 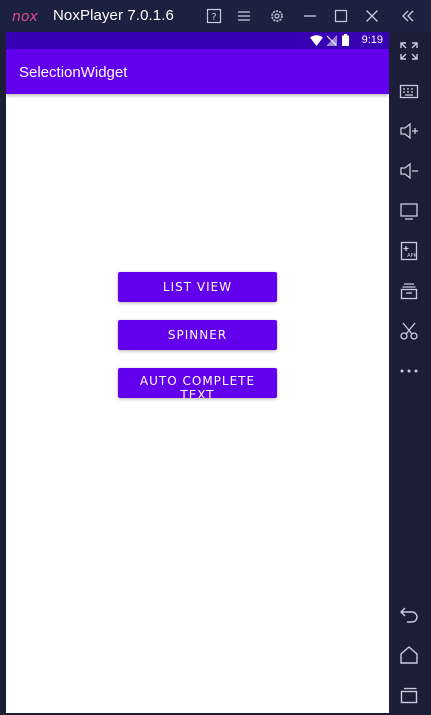 What do you see at coordinates (310, 16) in the screenshot?
I see `minimize-icon` at bounding box center [310, 16].